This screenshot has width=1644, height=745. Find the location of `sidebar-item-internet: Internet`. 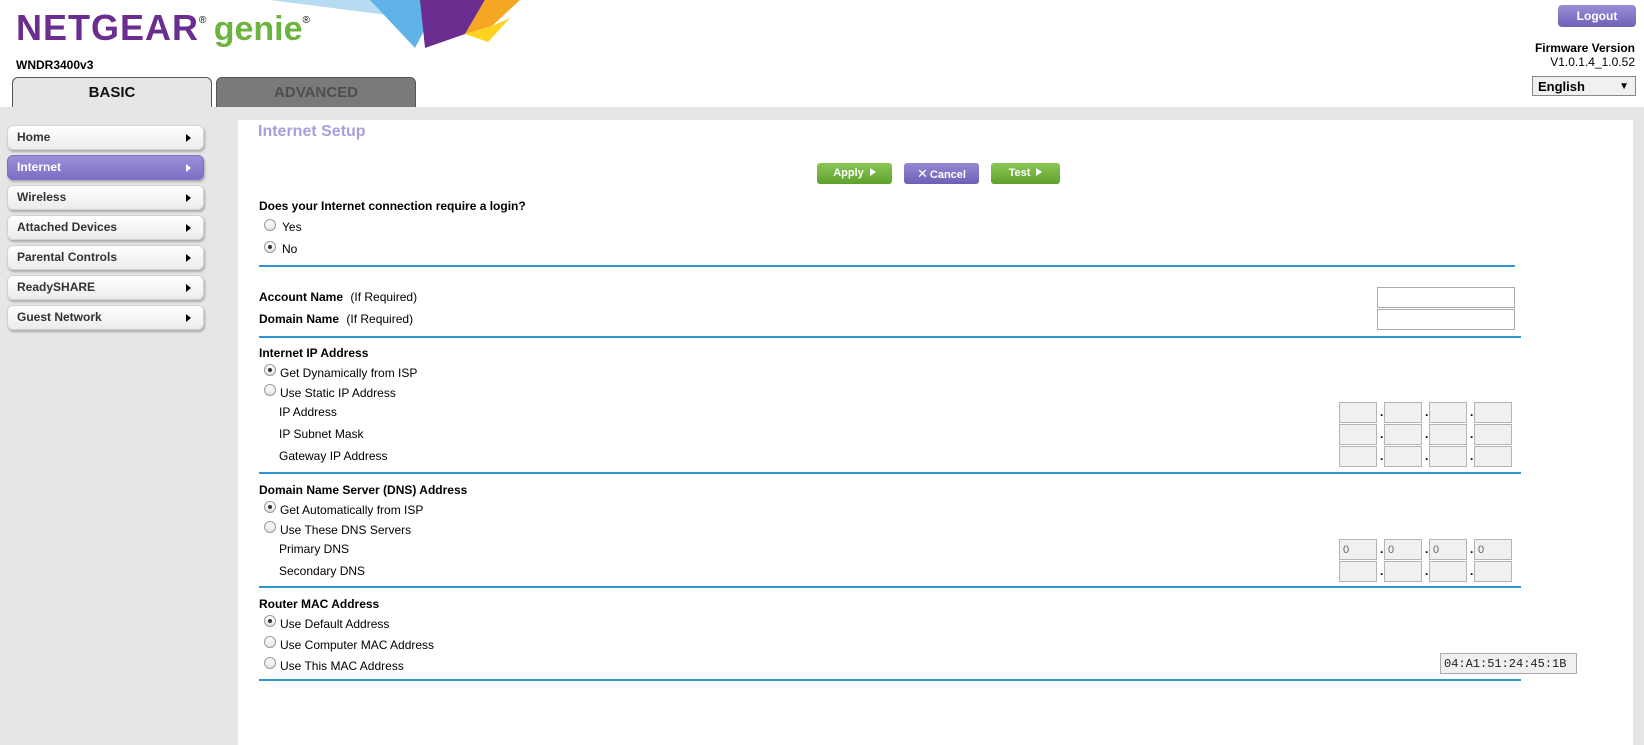

sidebar-item-internet: Internet is located at coordinates (105, 167).